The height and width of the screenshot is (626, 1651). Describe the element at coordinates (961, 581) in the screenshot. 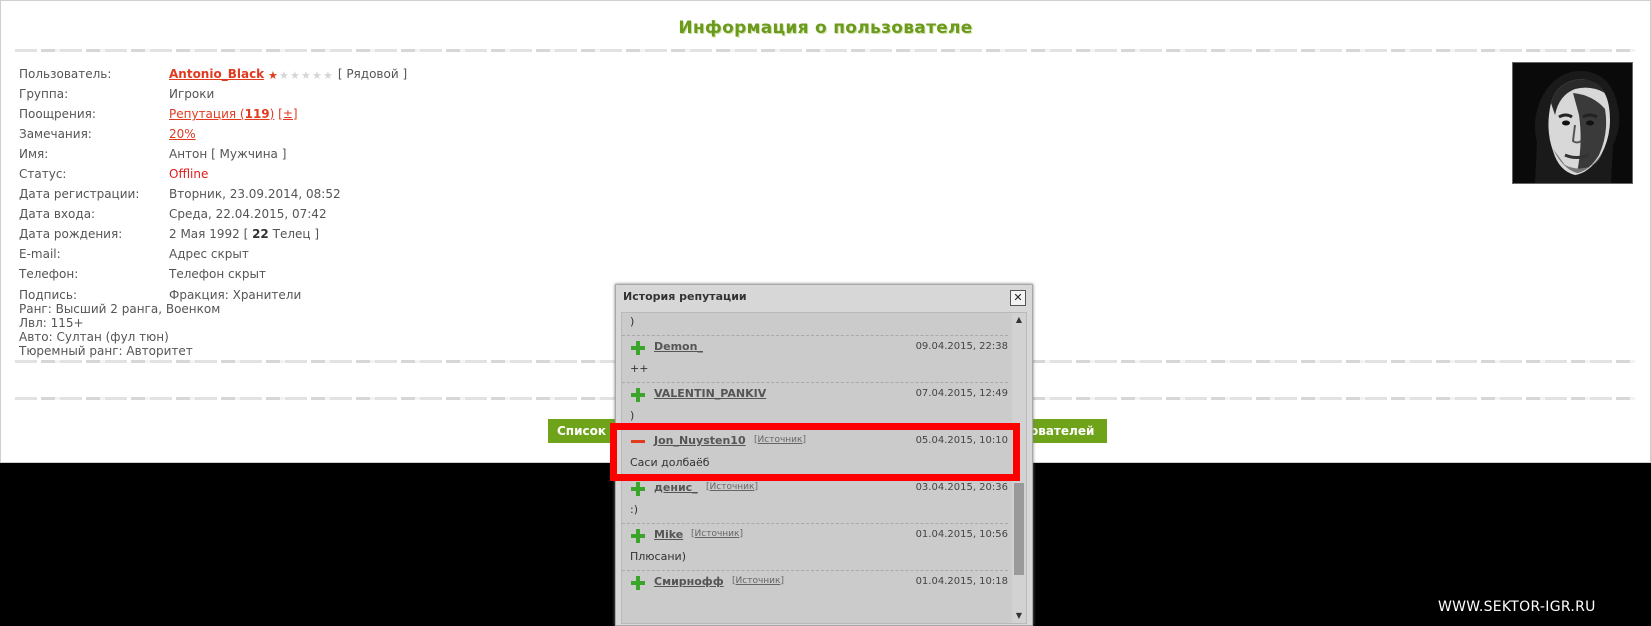

I see `entry-timestamp: 01.04.2015, 10:18` at that location.